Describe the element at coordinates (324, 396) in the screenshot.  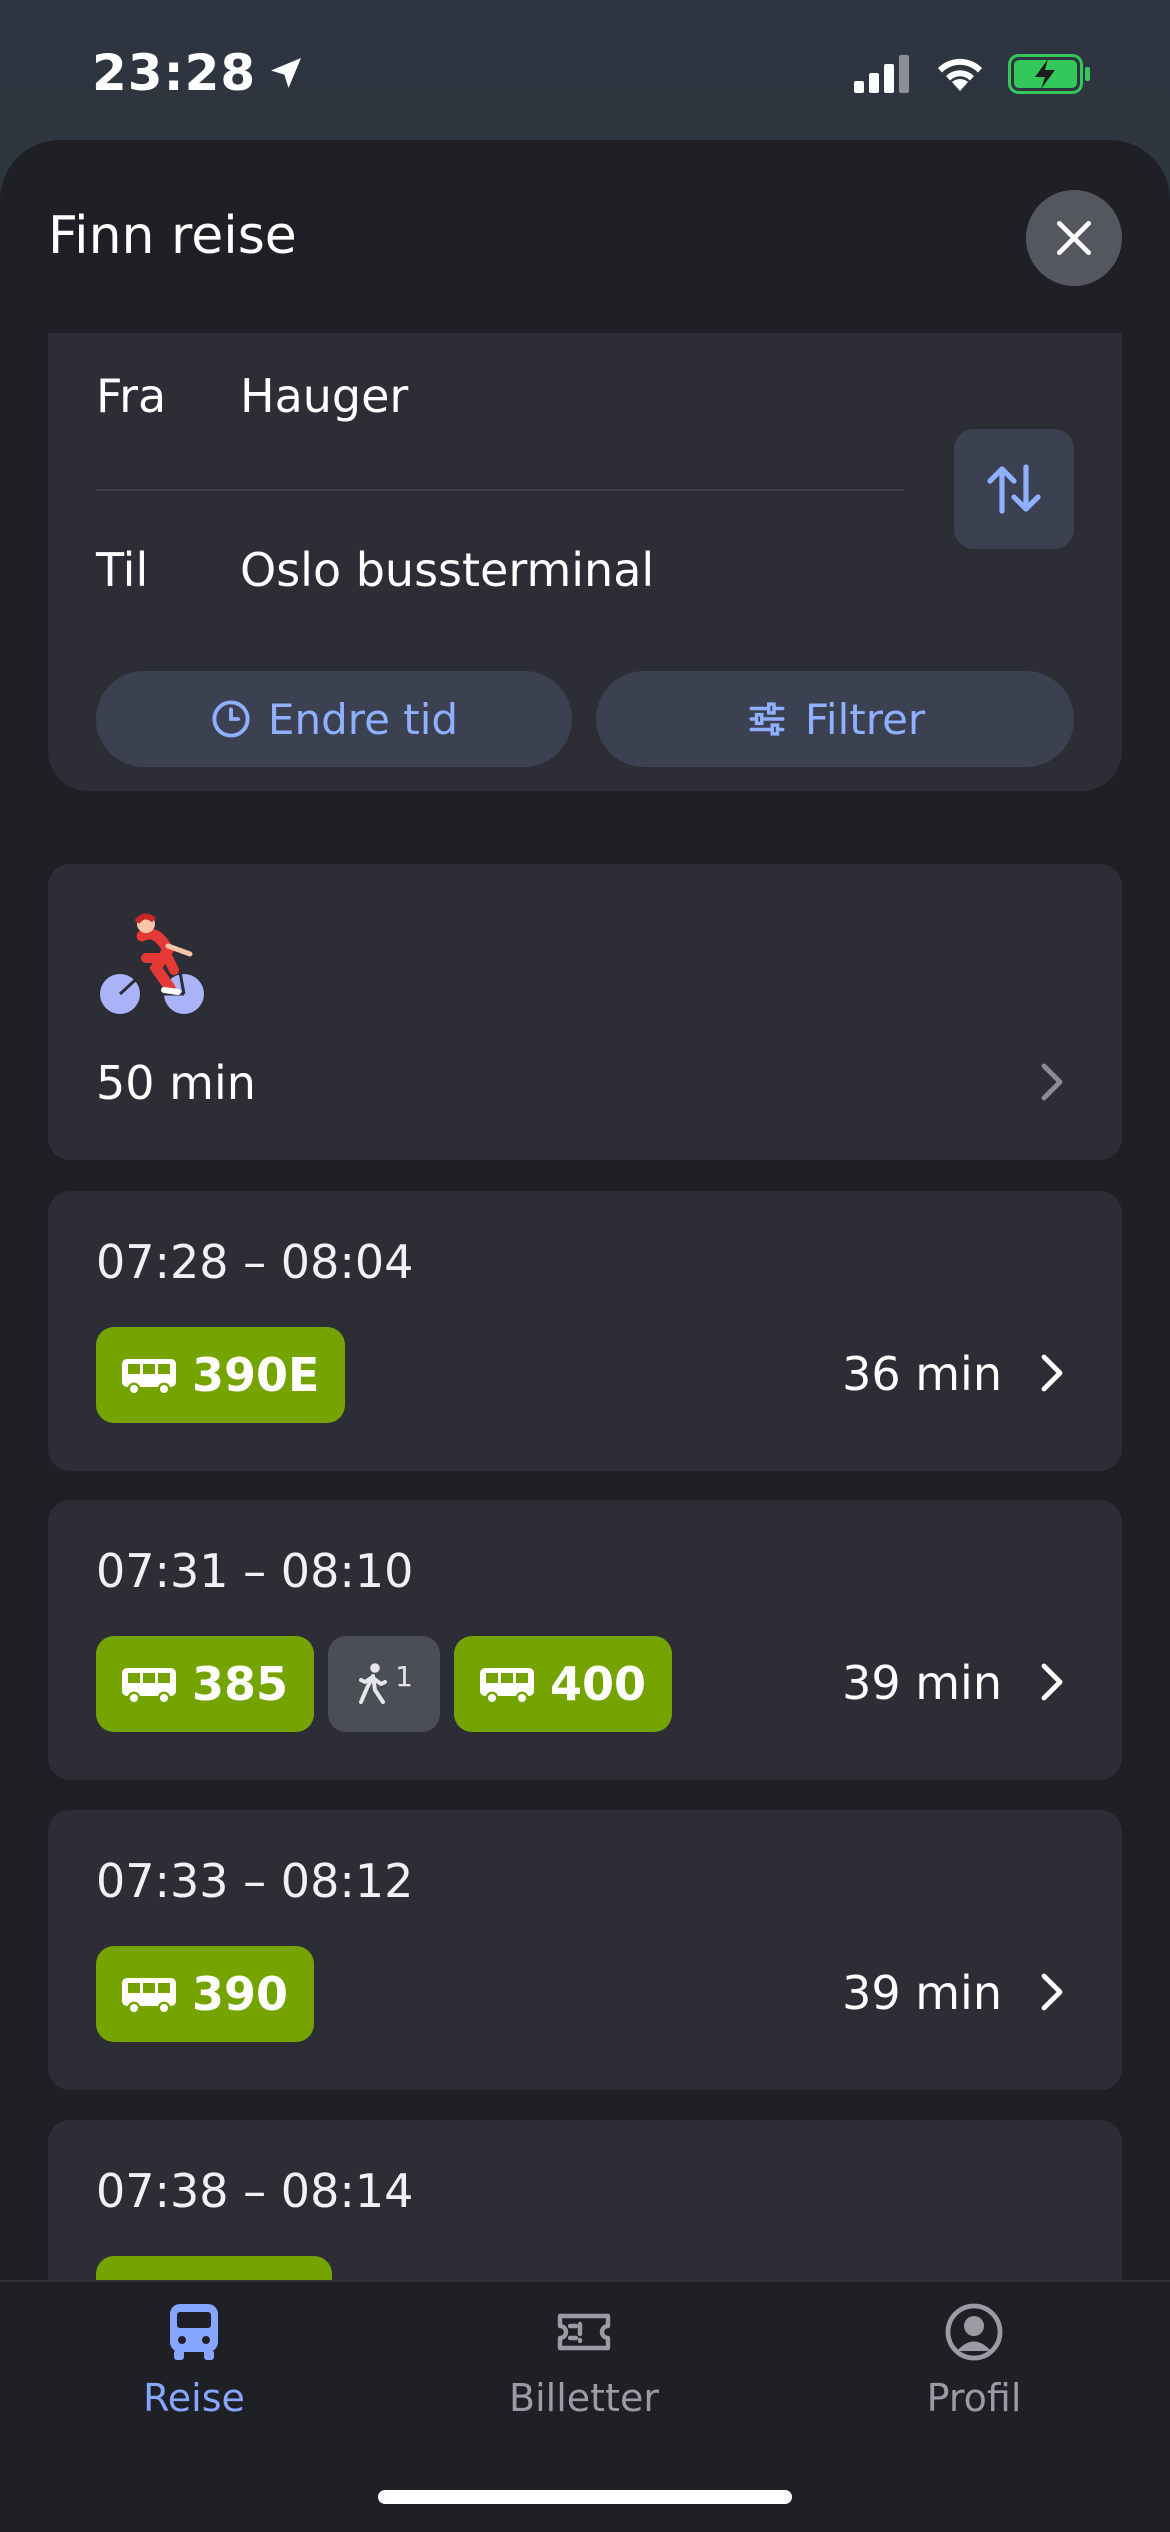
I see `from-field: Hauger` at that location.